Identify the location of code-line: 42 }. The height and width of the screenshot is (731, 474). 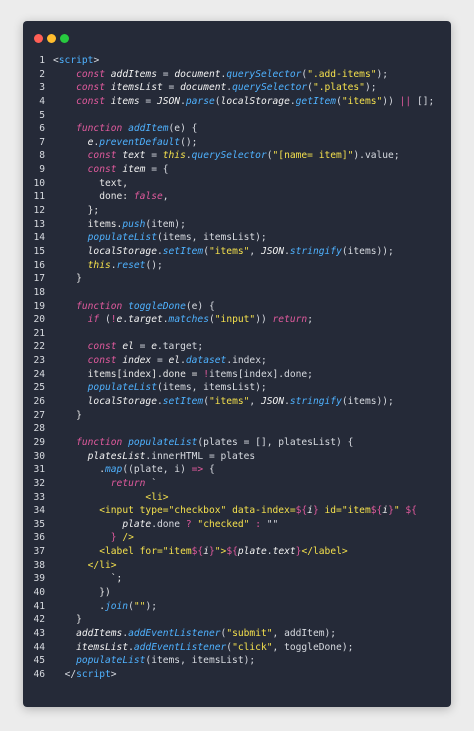
(237, 620).